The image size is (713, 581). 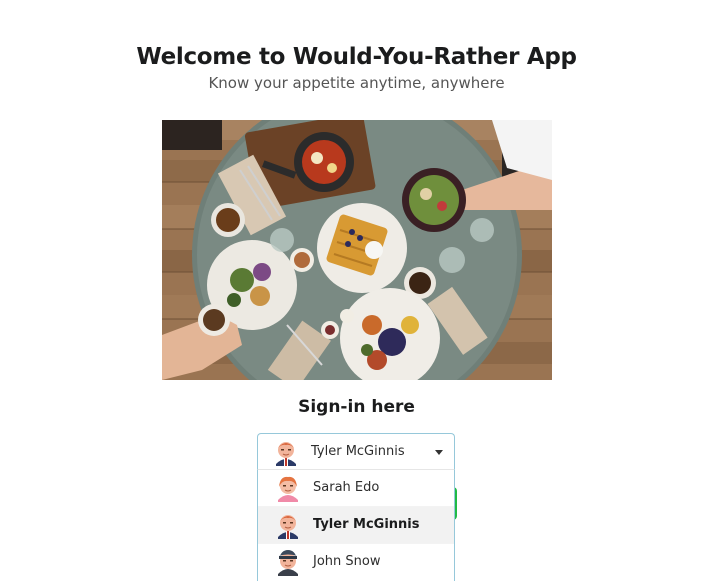 I want to click on selected-user-label: Tyler McGinnis, so click(x=358, y=451).